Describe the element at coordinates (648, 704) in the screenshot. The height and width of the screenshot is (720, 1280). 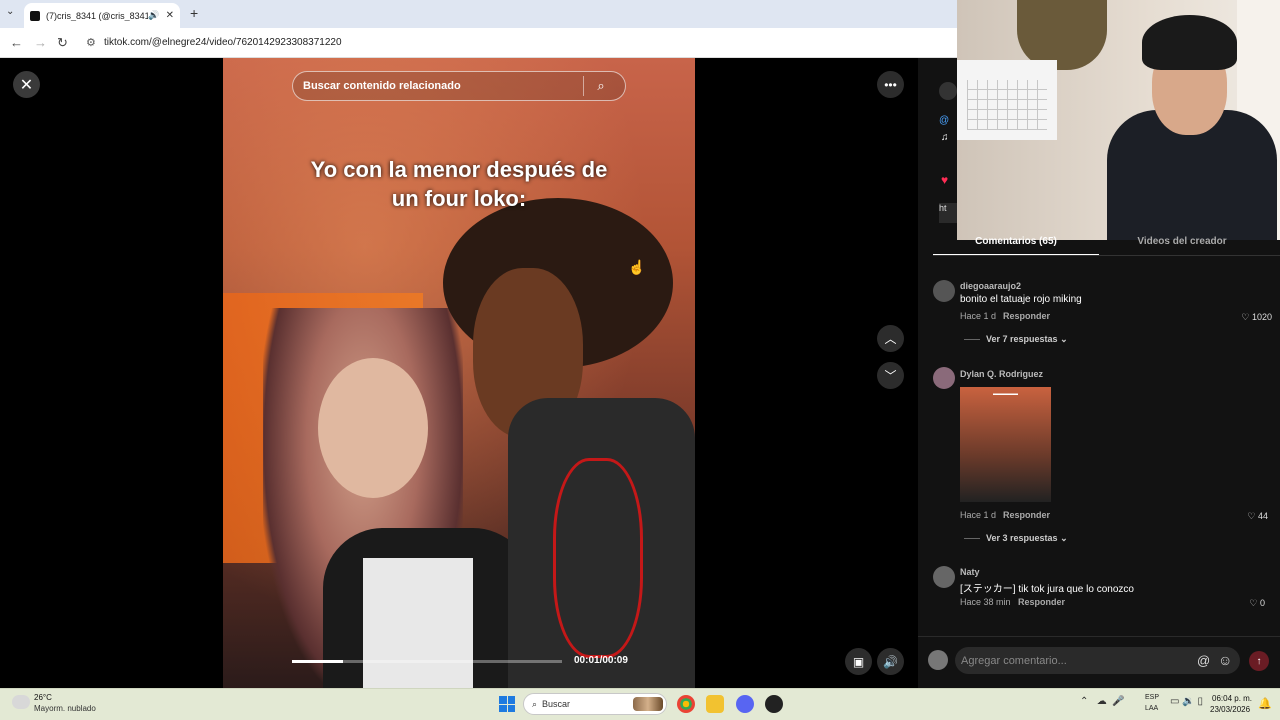
I see `search-highlight-image` at that location.